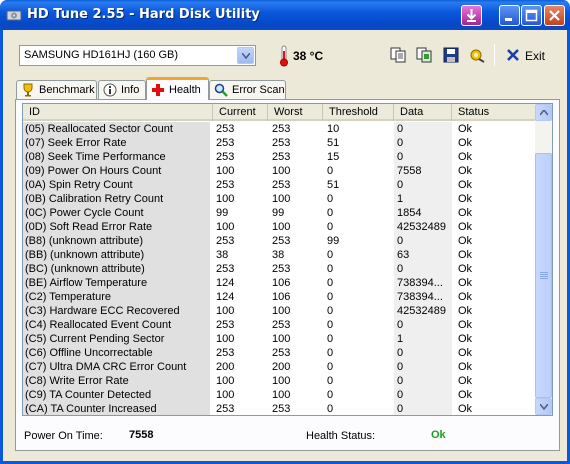 The height and width of the screenshot is (464, 570). I want to click on attribute-id: (CA) TA Counter Increased, so click(116, 408).